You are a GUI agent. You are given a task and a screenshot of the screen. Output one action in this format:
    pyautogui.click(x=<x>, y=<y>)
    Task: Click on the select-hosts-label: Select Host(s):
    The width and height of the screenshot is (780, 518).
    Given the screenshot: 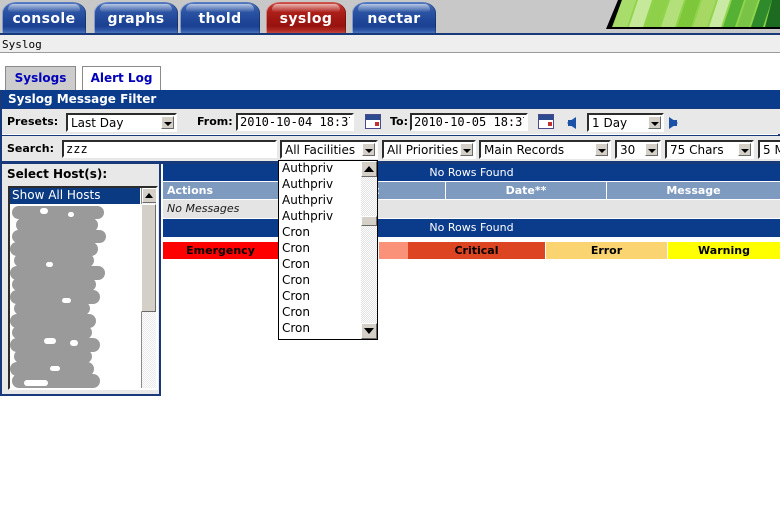 What is the action you would take?
    pyautogui.click(x=57, y=174)
    